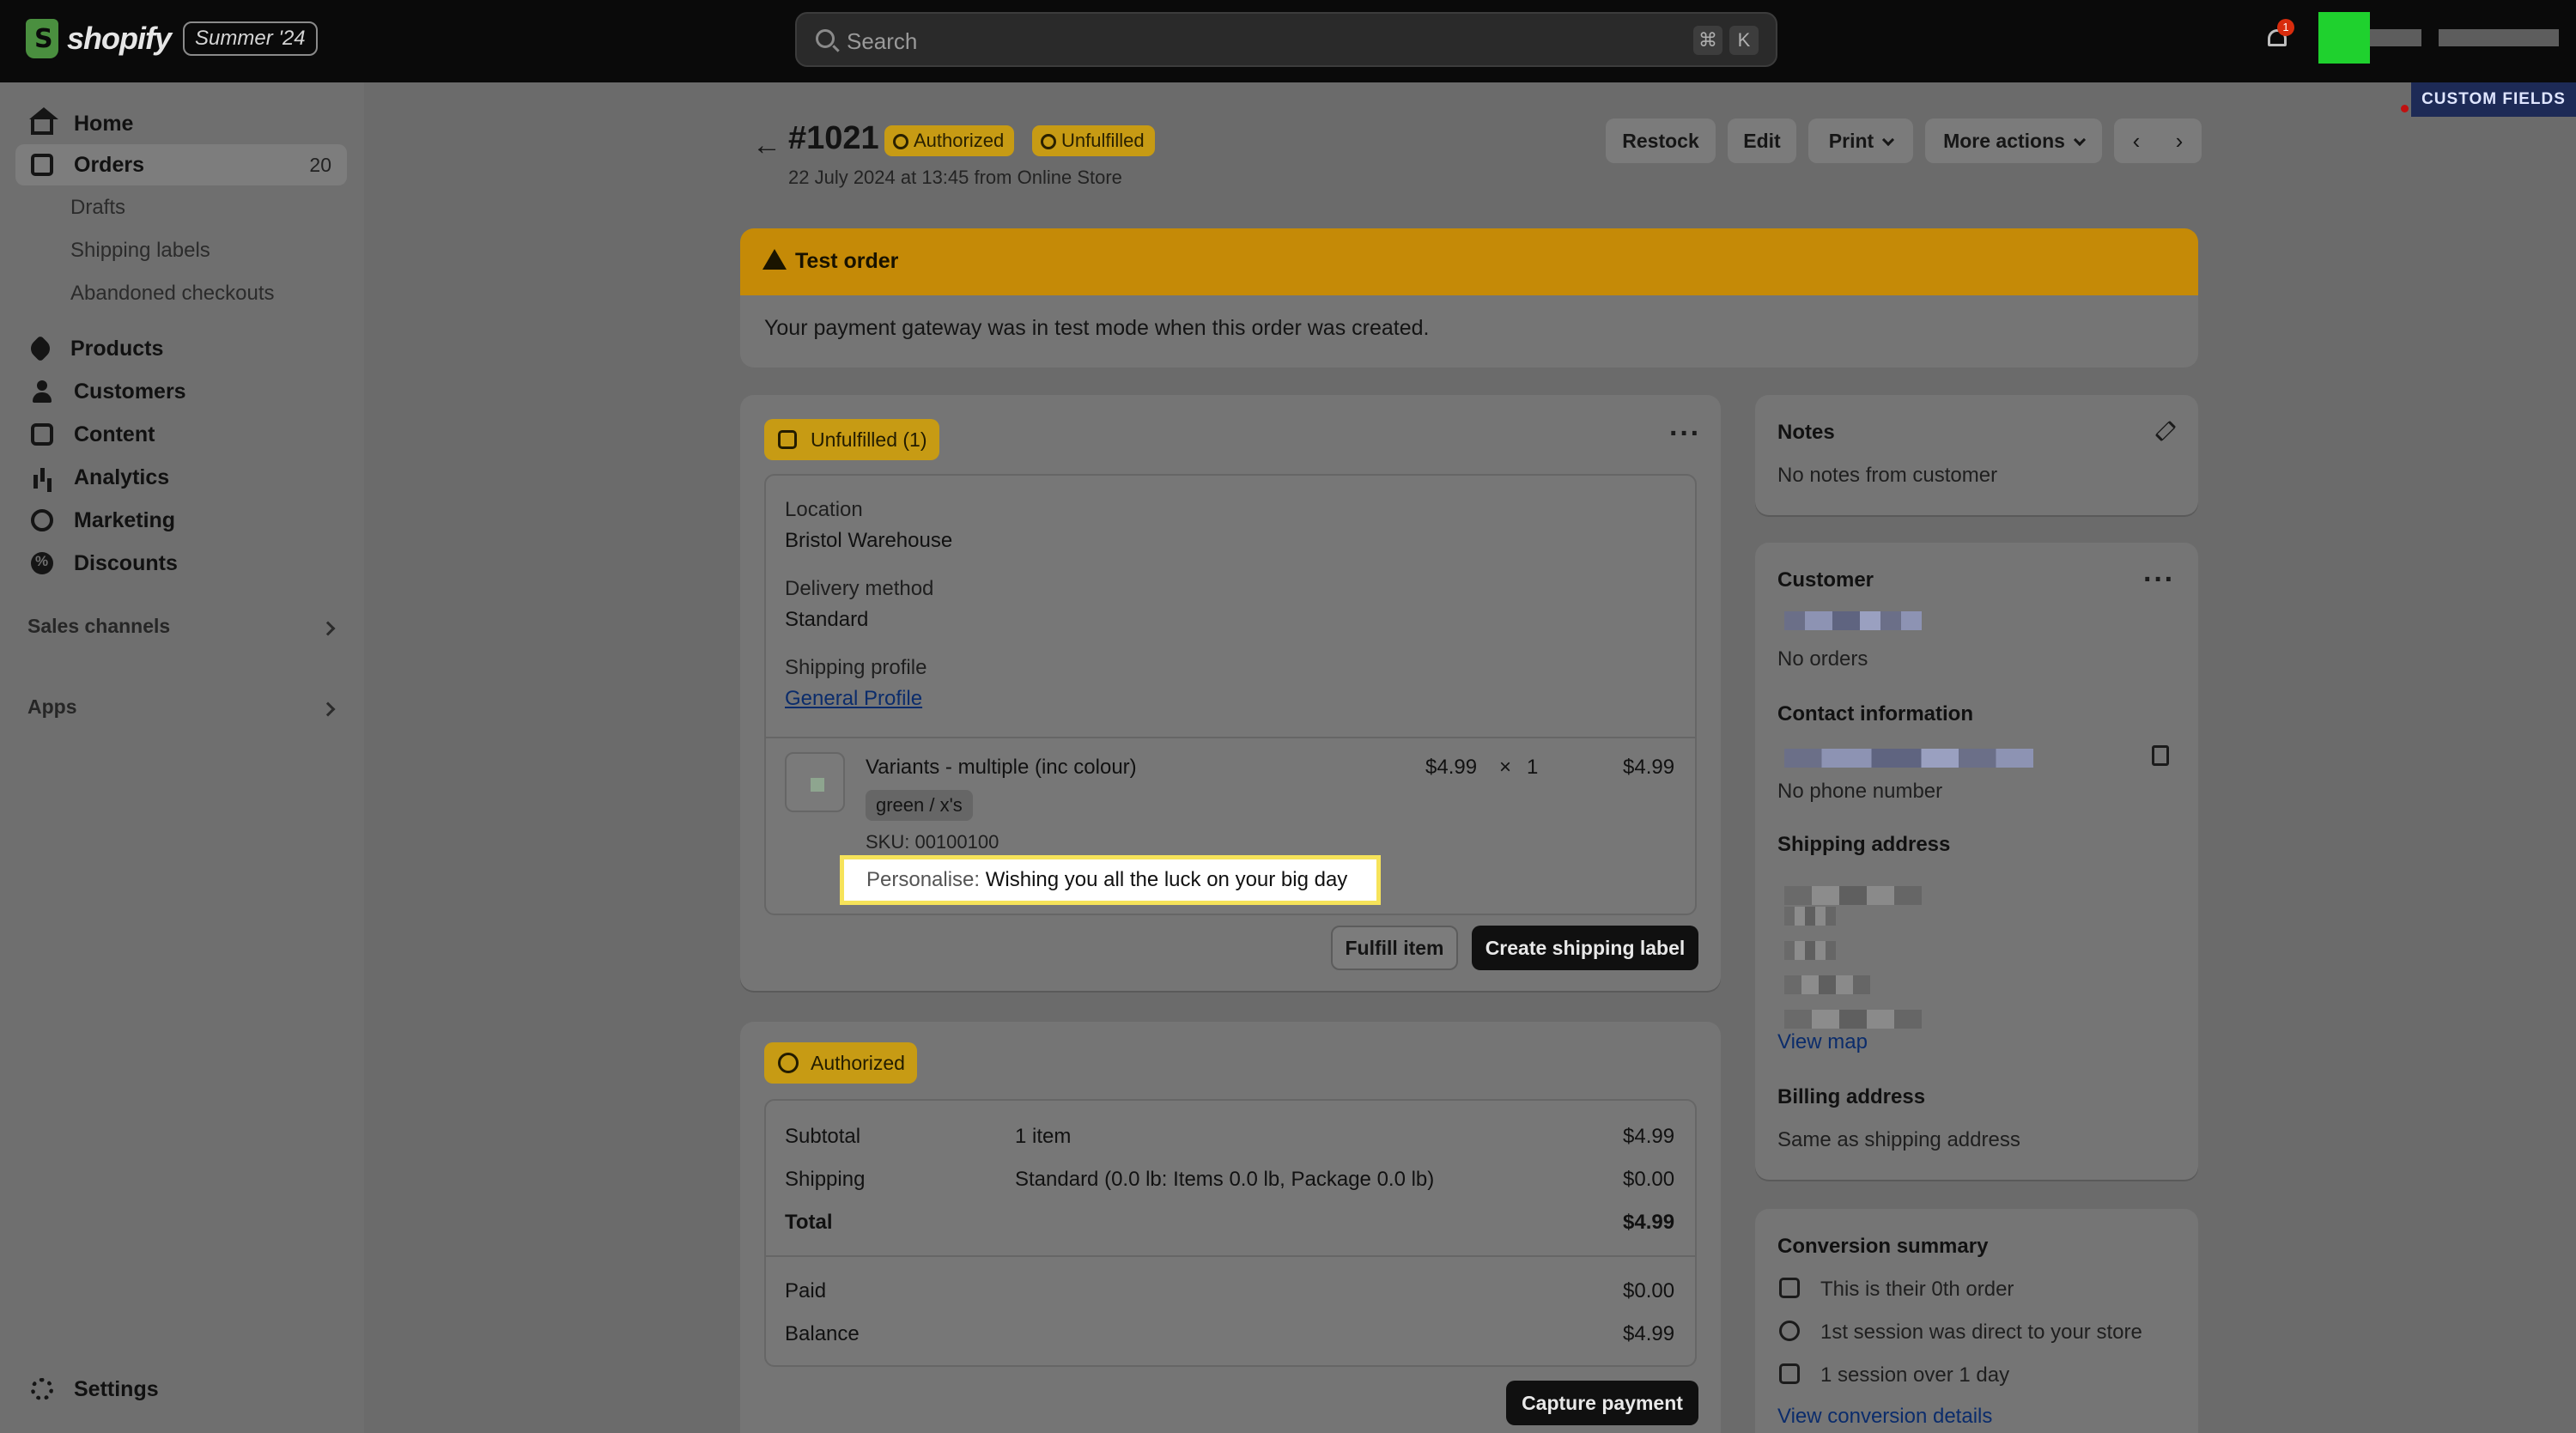 This screenshot has height=1433, width=2576. What do you see at coordinates (1981, 1333) in the screenshot?
I see `conversion-line: 1st session was direct to your store` at bounding box center [1981, 1333].